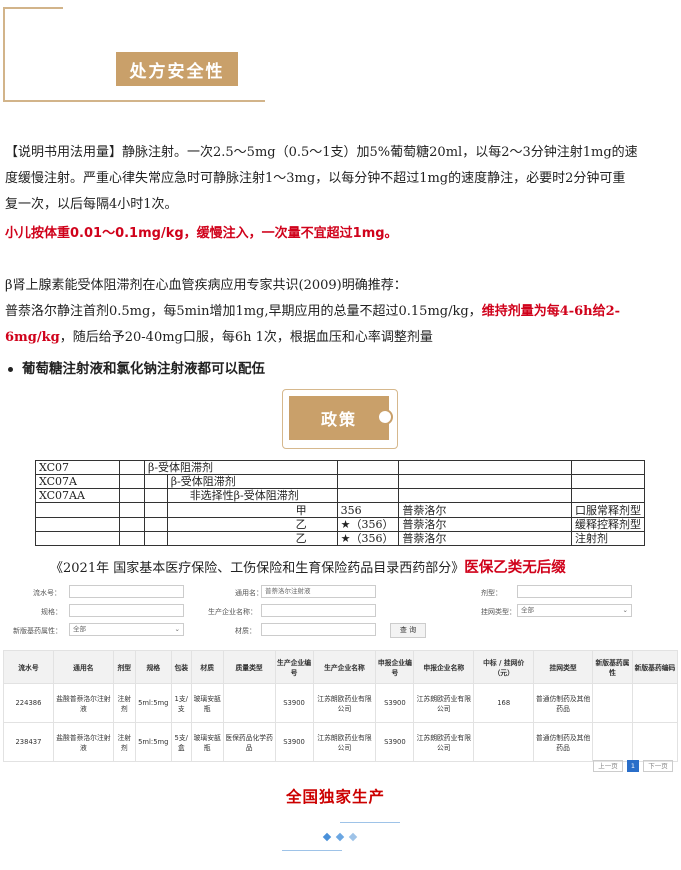  What do you see at coordinates (318, 610) in the screenshot?
I see `manufacturer-input` at bounding box center [318, 610].